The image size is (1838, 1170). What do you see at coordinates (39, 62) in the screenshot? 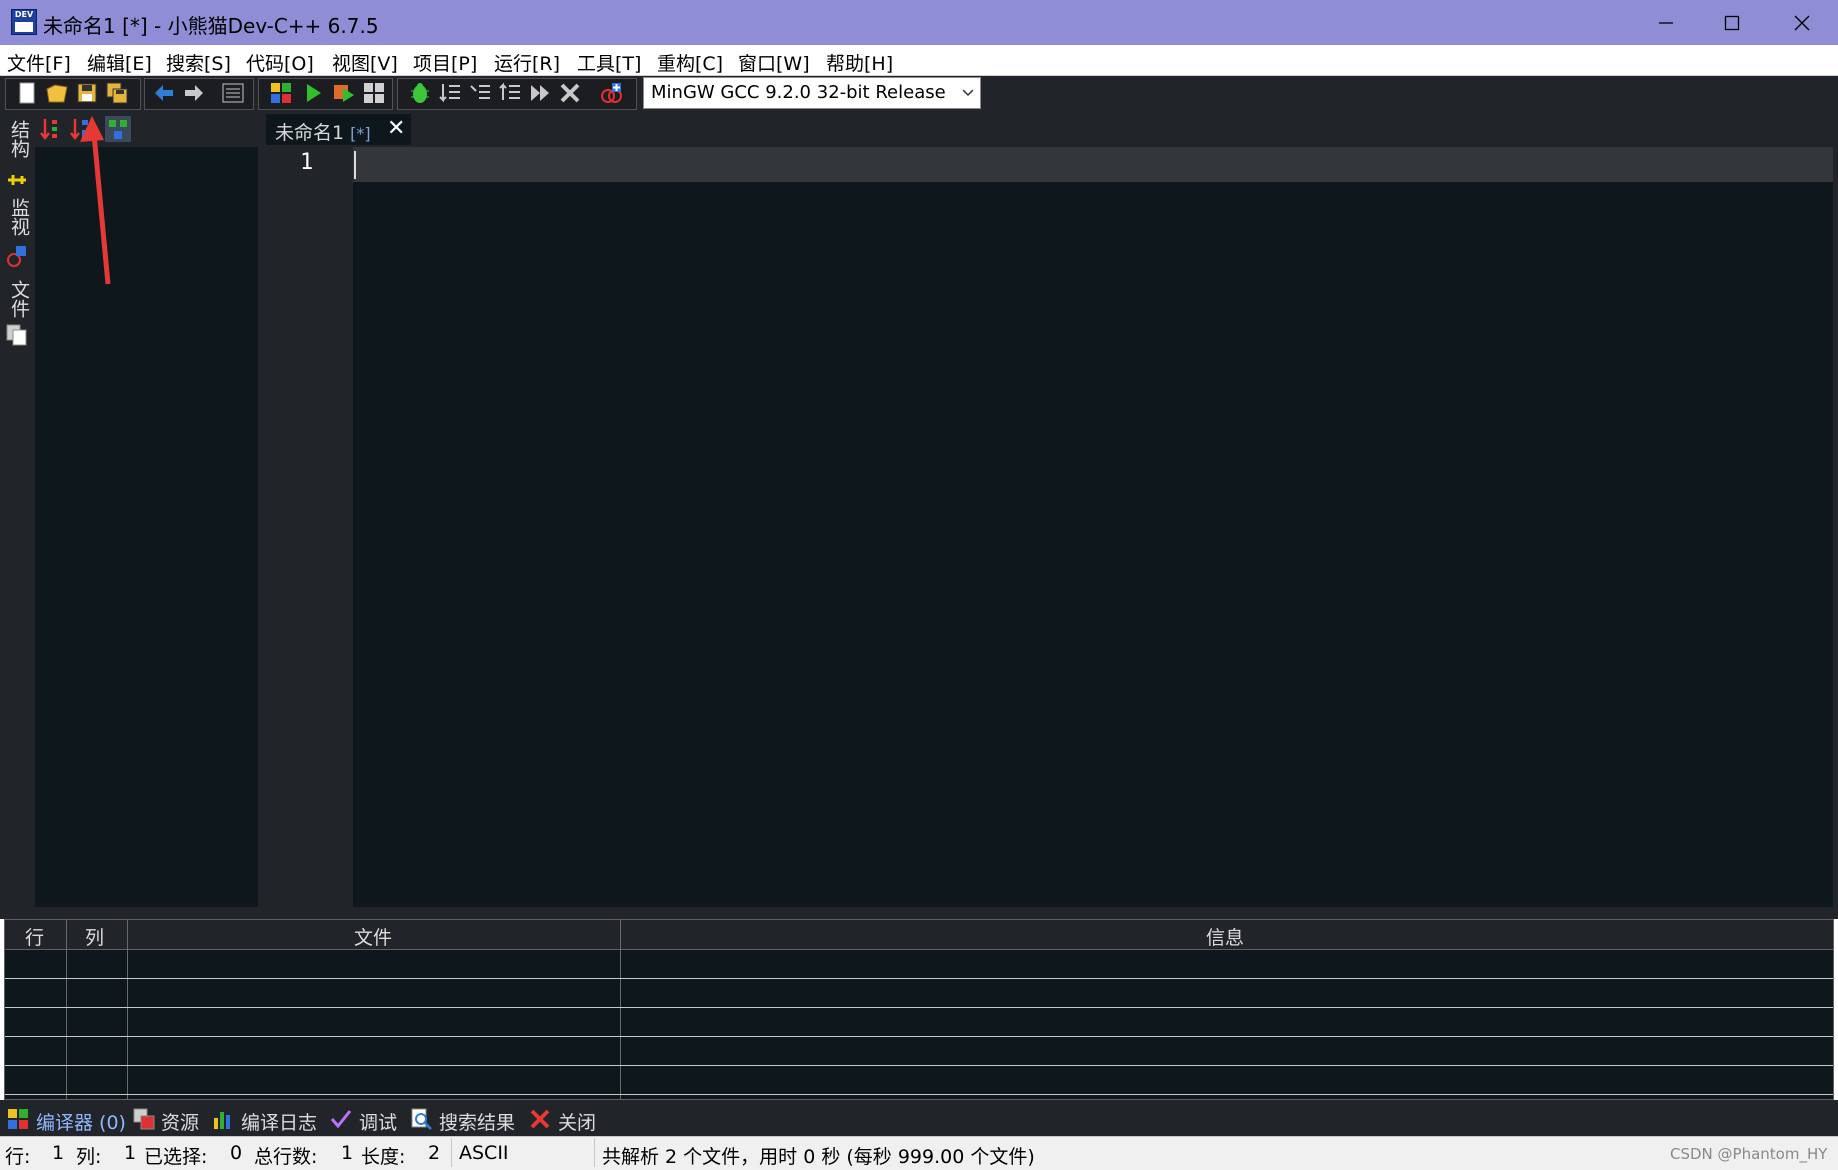
I see `menu-file: 文件[F]` at bounding box center [39, 62].